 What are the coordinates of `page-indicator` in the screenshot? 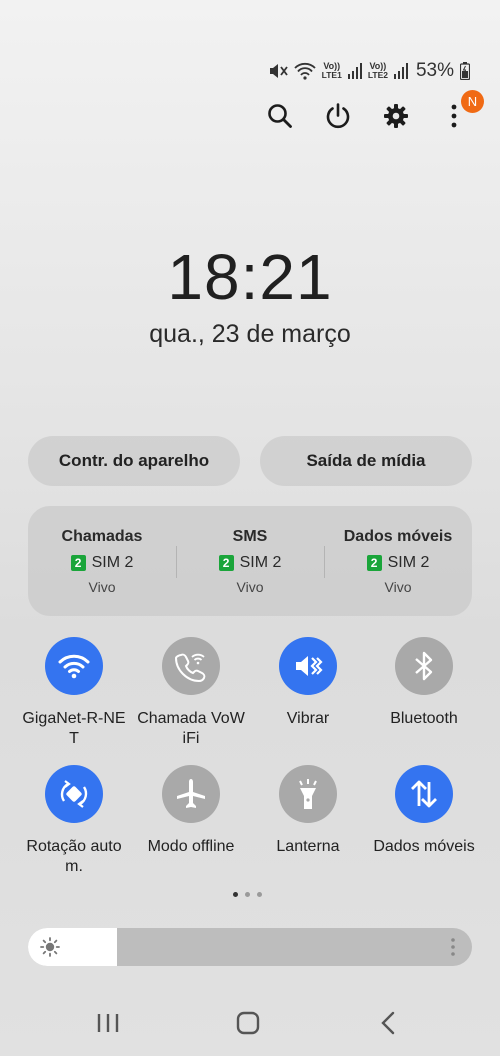 It's located at (247, 894).